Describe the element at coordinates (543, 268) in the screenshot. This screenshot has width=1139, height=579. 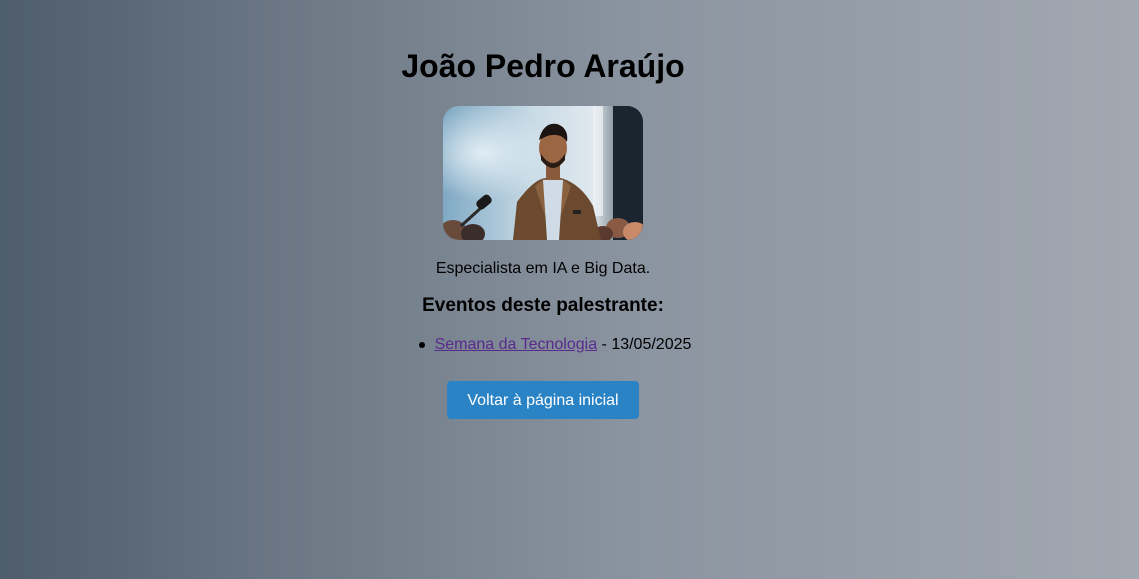
I see `speaker-bio: Especialista em IA e Big Data.` at that location.